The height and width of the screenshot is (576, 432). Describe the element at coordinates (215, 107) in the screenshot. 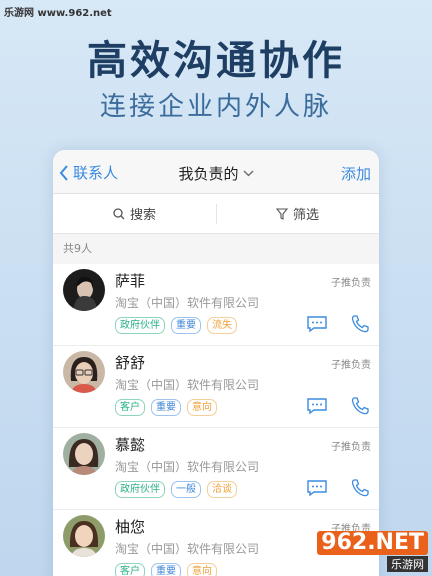

I see `hero-subtitle: 连接企业内外人脉` at that location.